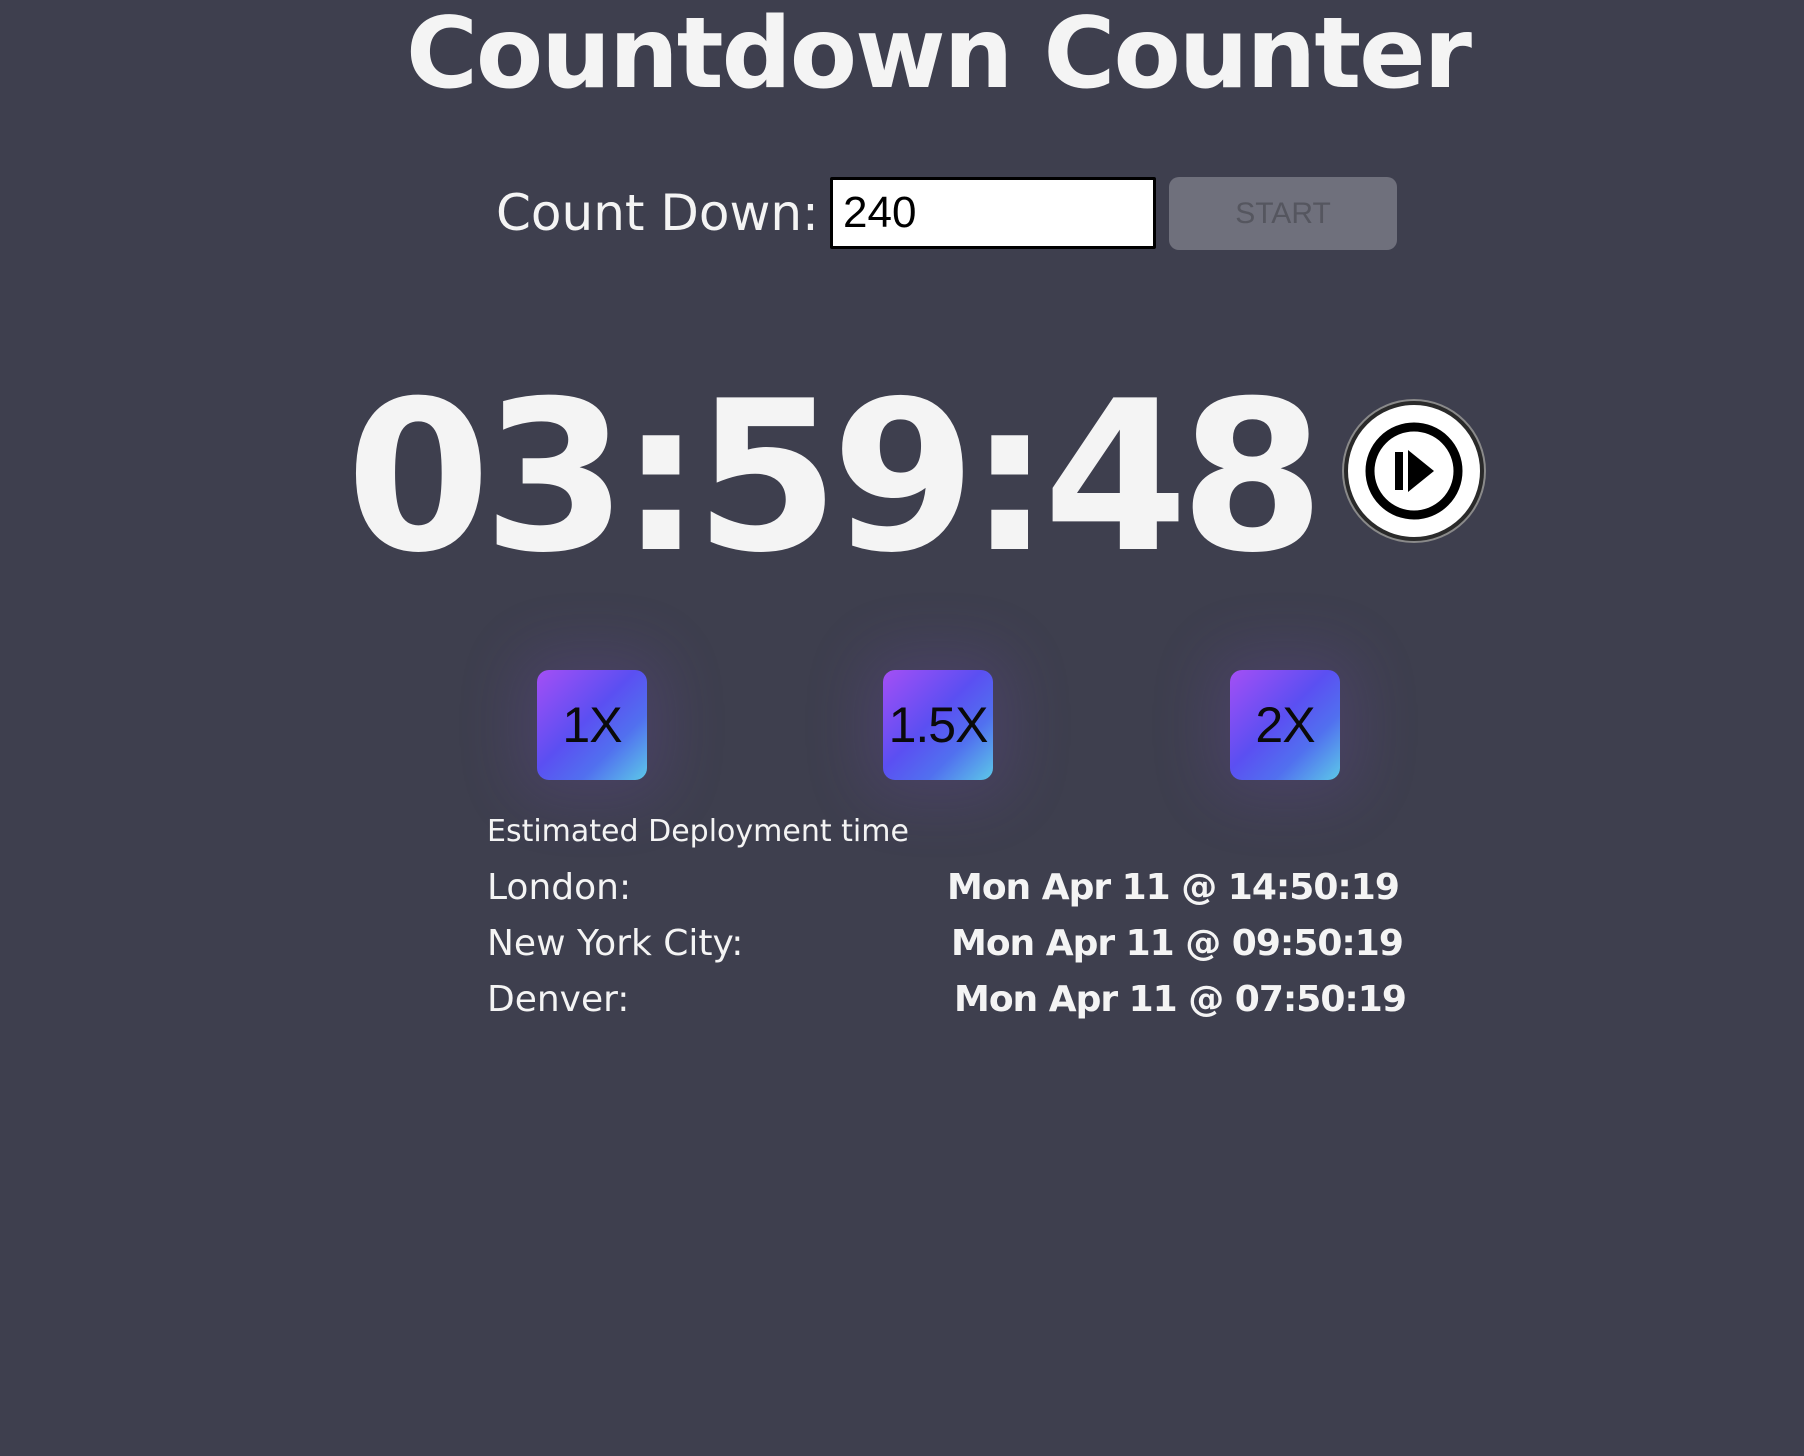  I want to click on city-london-label: London:, so click(559, 887).